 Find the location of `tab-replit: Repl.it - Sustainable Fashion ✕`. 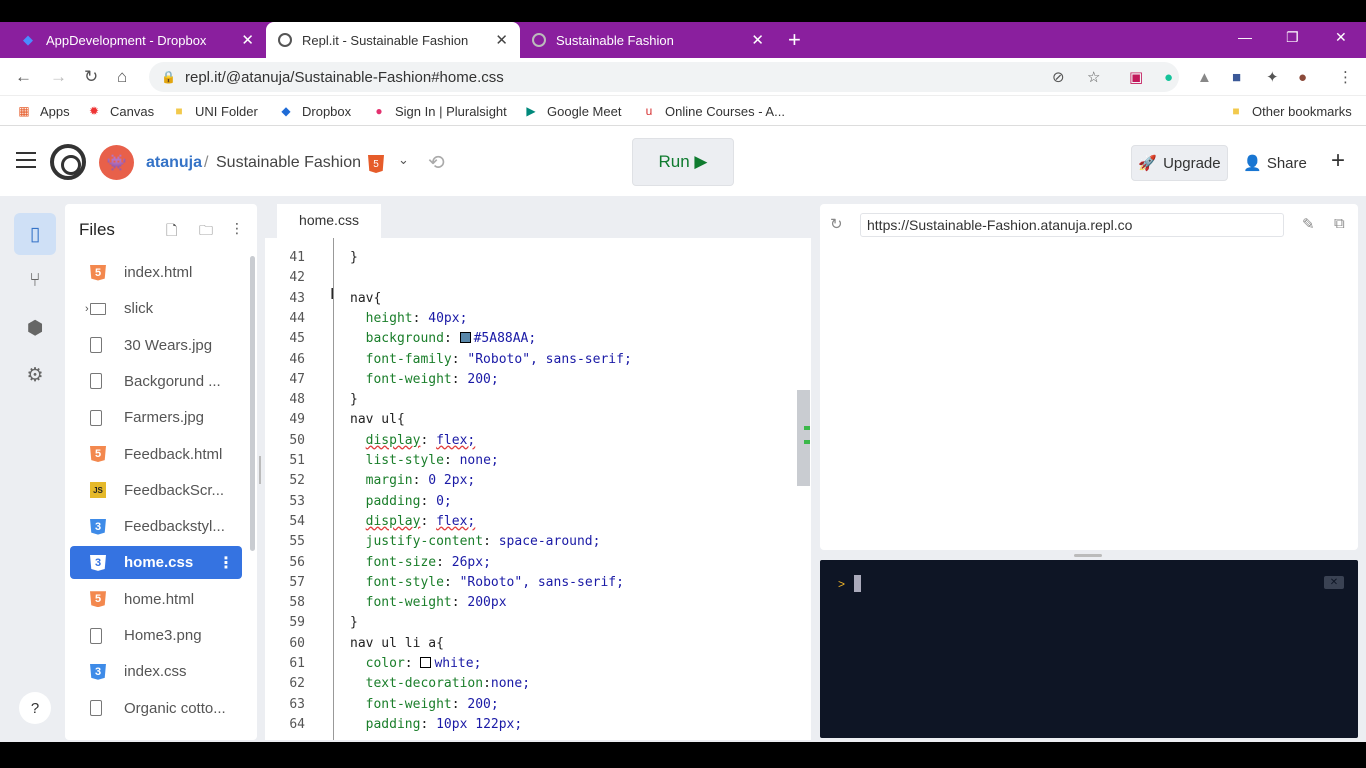

tab-replit: Repl.it - Sustainable Fashion ✕ is located at coordinates (393, 40).